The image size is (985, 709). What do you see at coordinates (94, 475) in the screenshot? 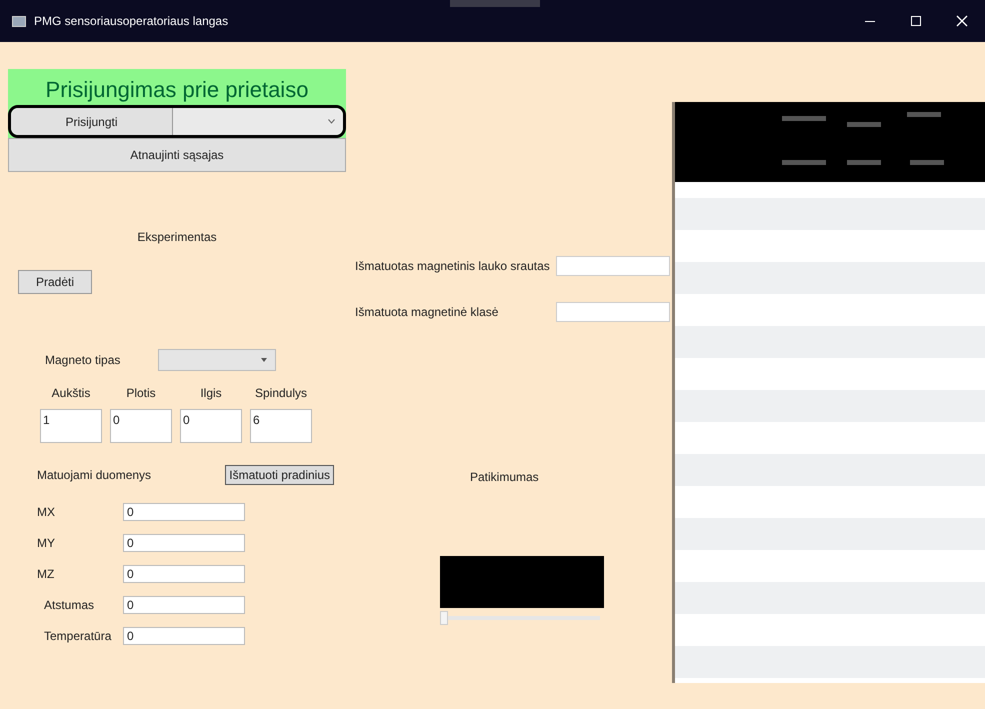
I see `measured-data-title: Matuojami duomenys` at bounding box center [94, 475].